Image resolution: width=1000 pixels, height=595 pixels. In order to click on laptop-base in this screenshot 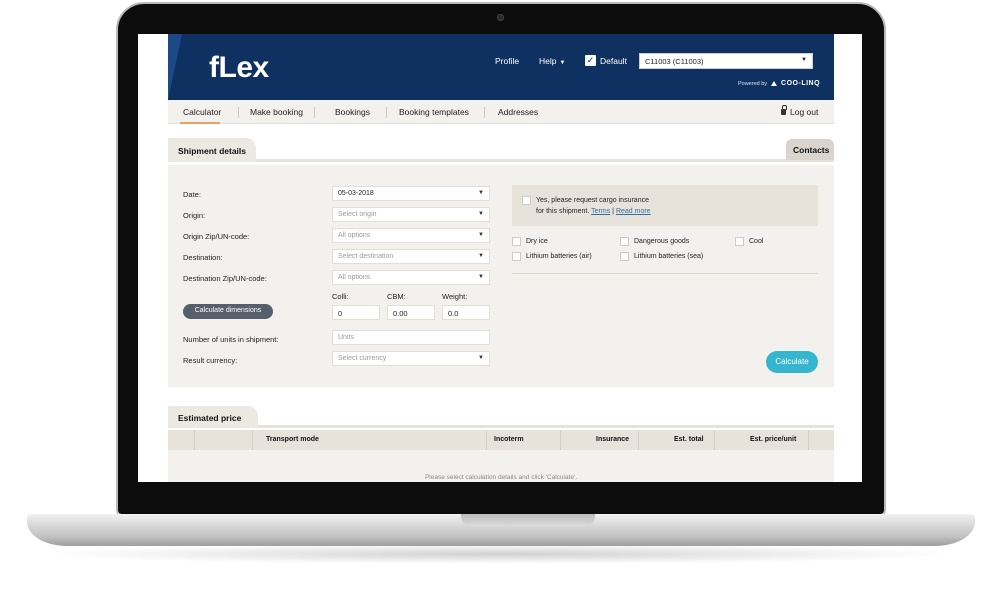, I will do `click(501, 530)`.